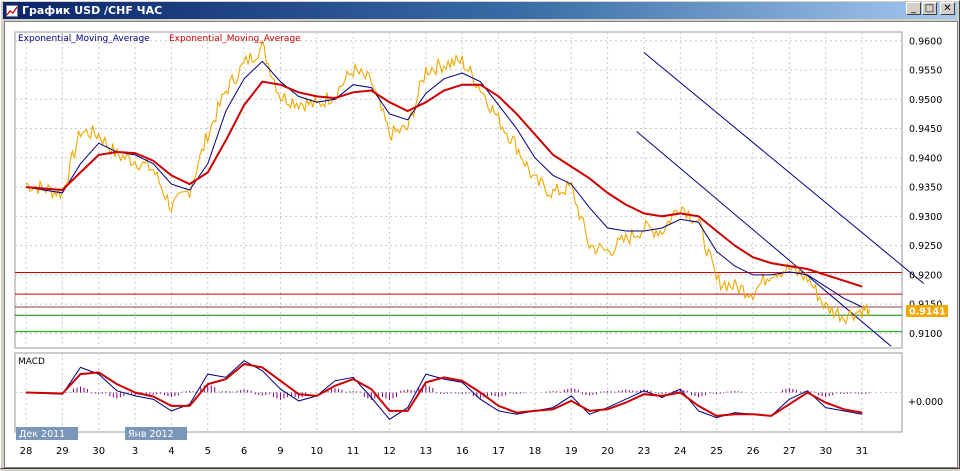  Describe the element at coordinates (925, 41) in the screenshot. I see `price-tick-label: 0.9600` at that location.